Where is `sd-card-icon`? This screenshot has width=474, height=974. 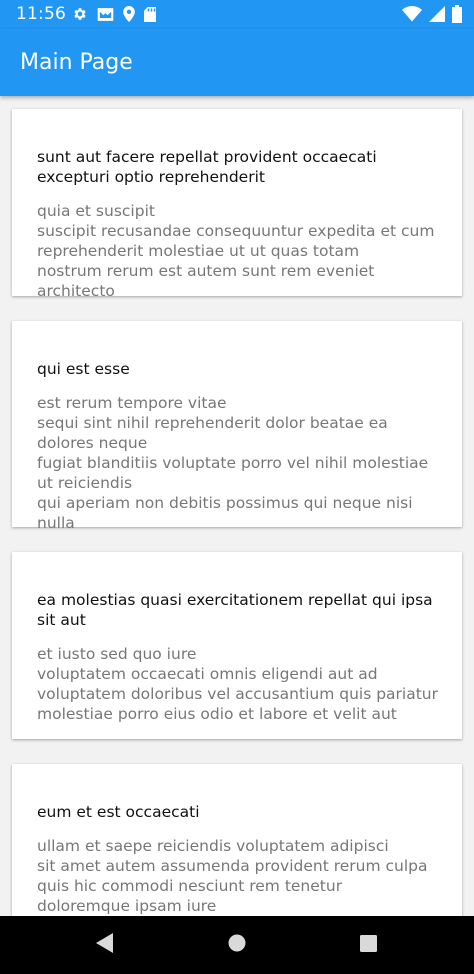 sd-card-icon is located at coordinates (150, 14).